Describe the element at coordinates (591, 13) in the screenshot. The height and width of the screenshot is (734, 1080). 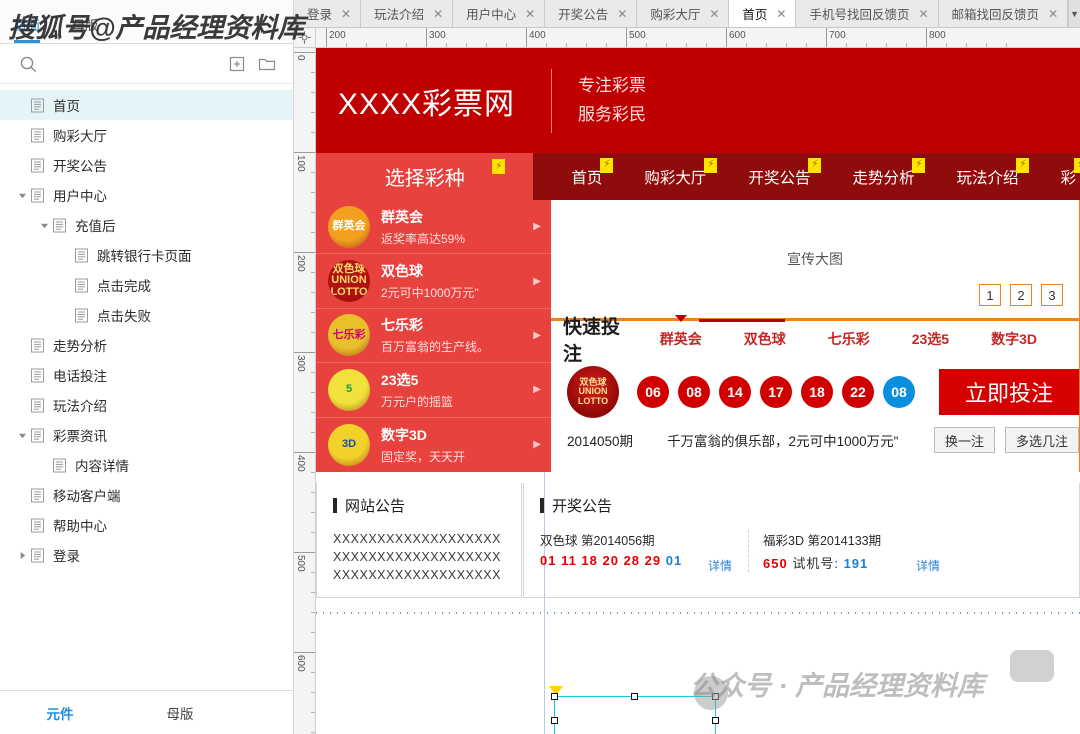
I see `editor-tab: 开奖公告 ✕` at that location.